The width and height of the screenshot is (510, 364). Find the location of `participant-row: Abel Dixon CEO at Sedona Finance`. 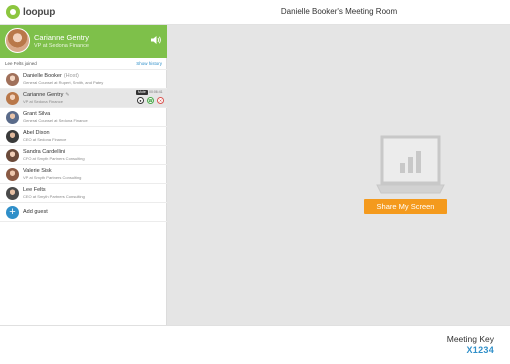

participant-row: Abel Dixon CEO at Sedona Finance is located at coordinates (83, 136).